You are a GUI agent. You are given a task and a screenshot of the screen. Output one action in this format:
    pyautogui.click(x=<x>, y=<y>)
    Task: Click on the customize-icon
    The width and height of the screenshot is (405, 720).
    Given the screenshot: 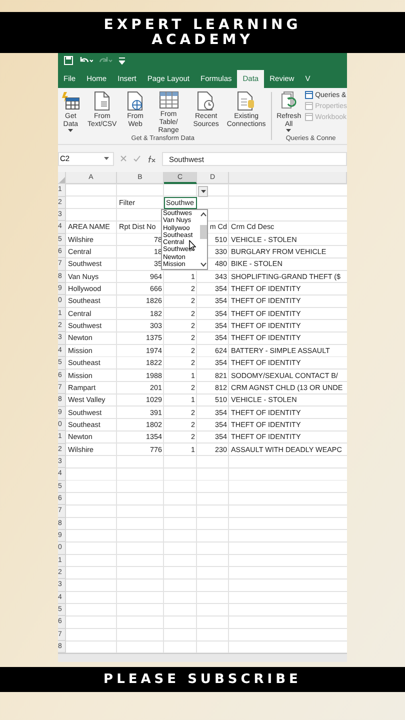 What is the action you would take?
    pyautogui.click(x=122, y=60)
    